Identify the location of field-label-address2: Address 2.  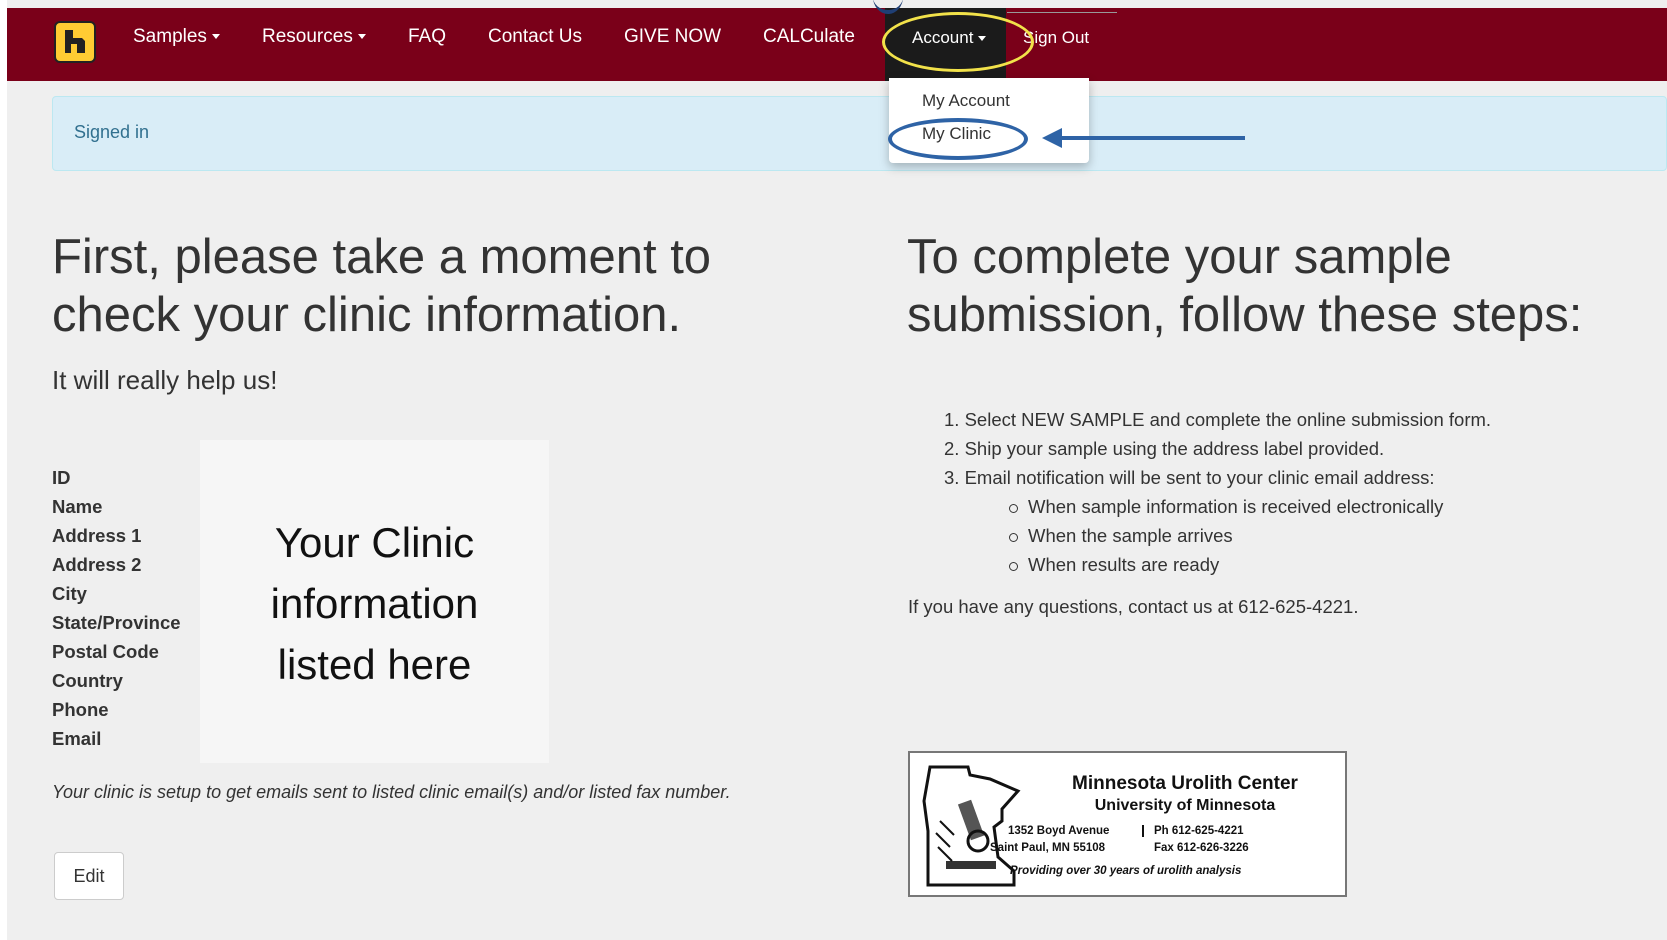
(97, 564).